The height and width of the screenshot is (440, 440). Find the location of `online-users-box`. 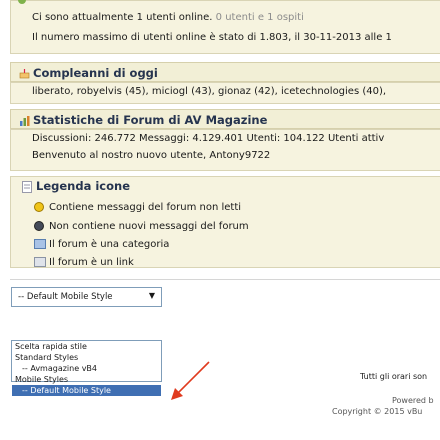

online-users-box is located at coordinates (225, 27).